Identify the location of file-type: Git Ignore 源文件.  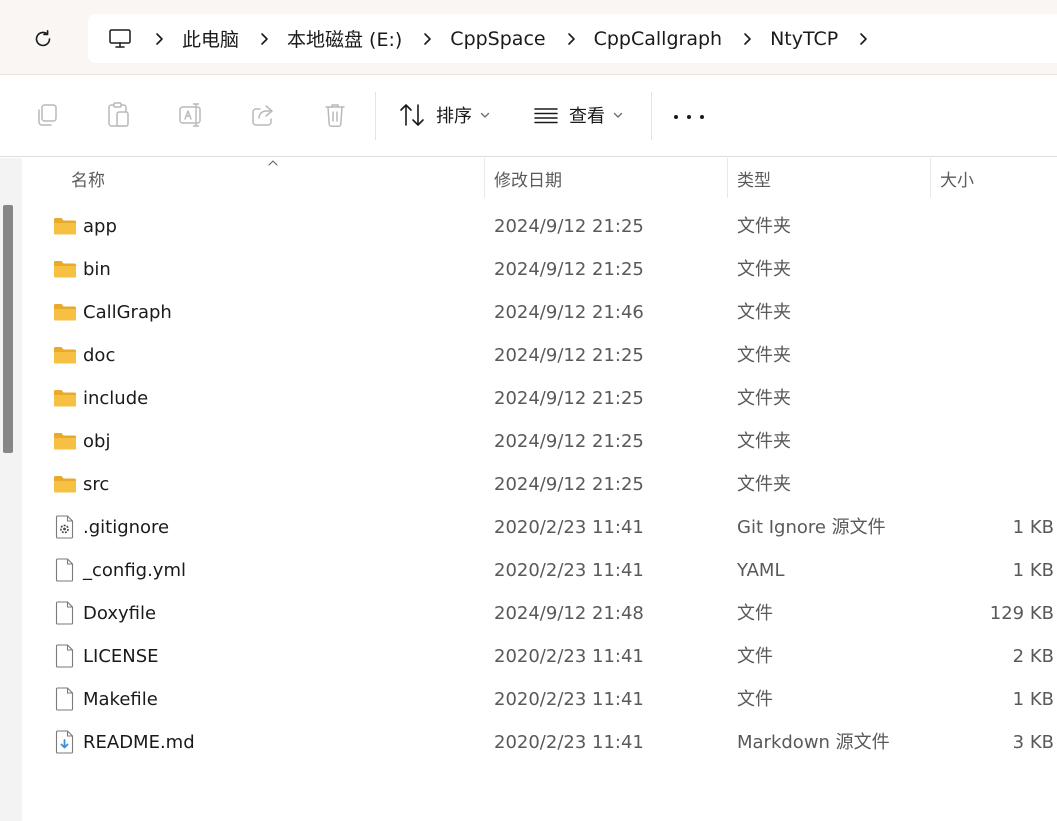
(811, 527).